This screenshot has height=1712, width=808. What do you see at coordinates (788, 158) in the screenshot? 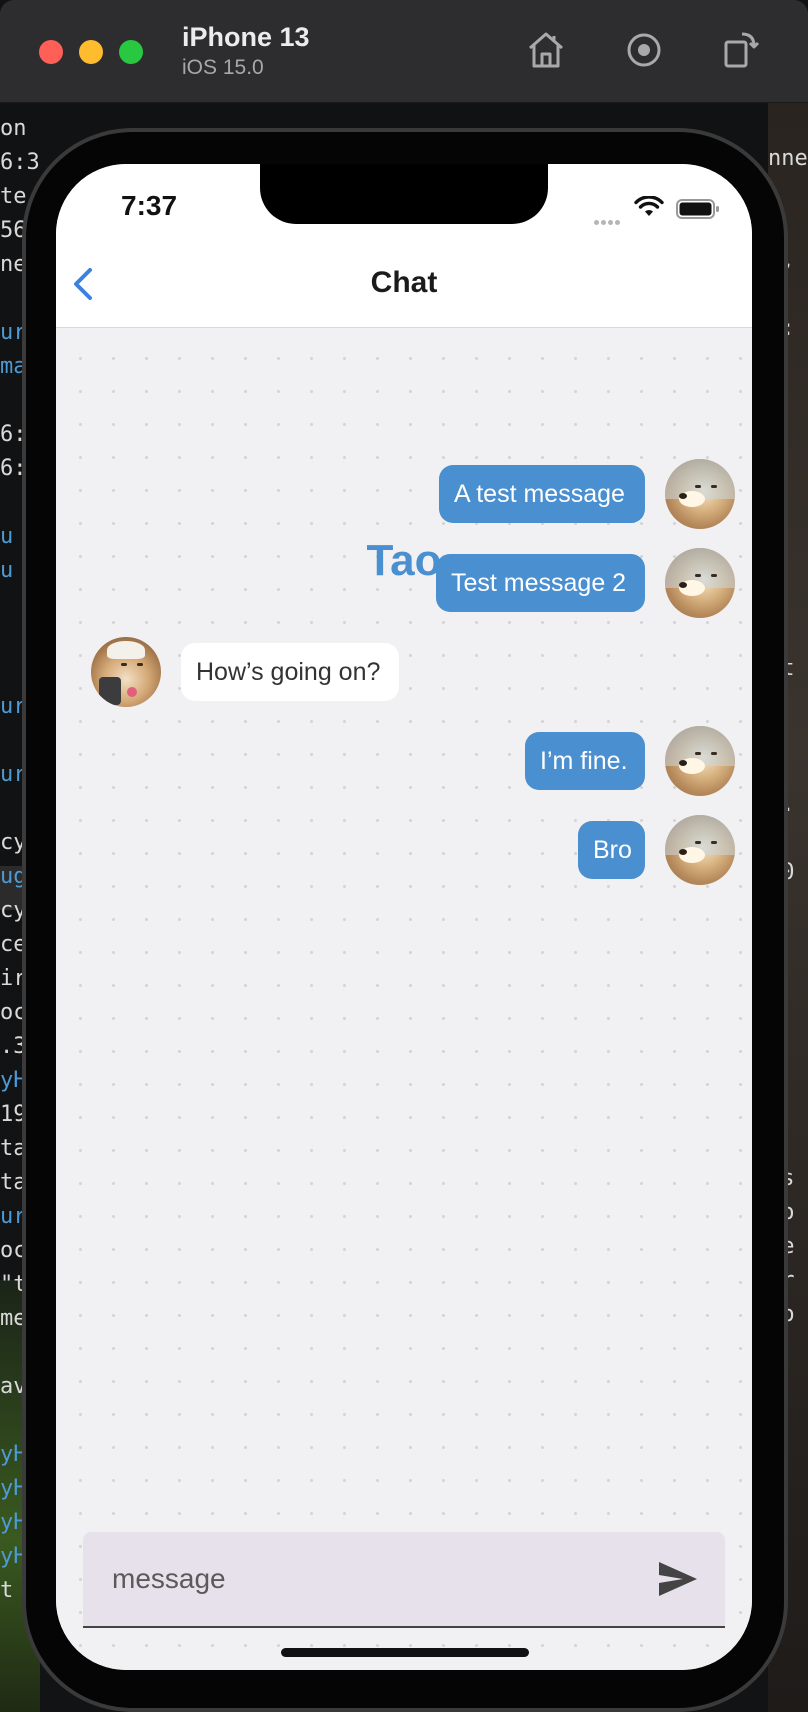
I see `terminal-line: nnec` at bounding box center [788, 158].